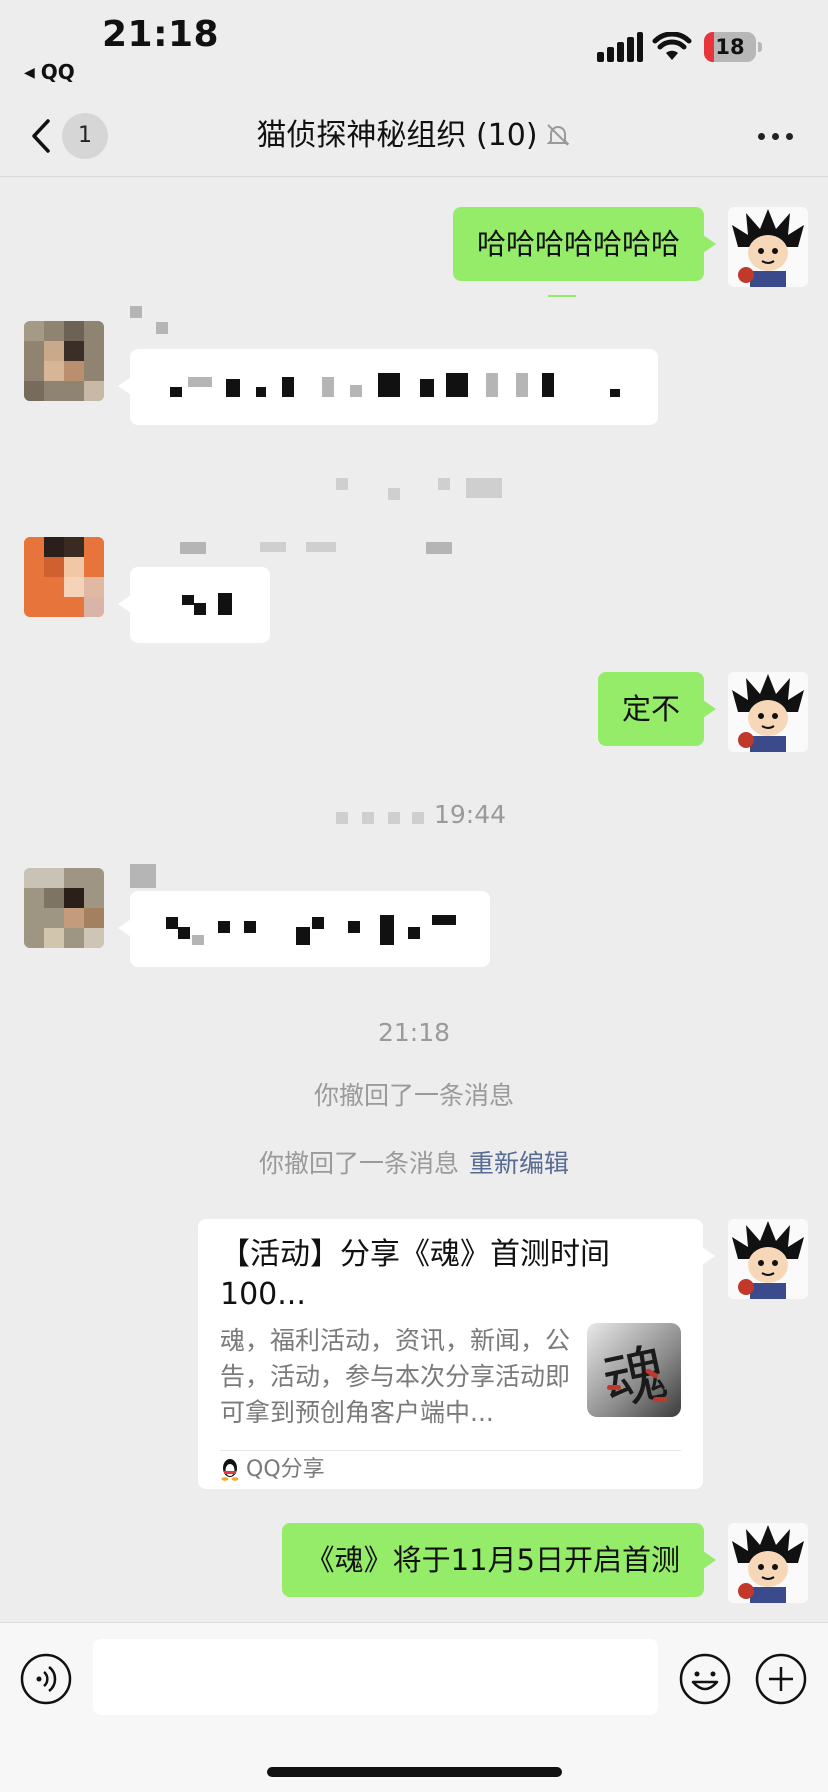 The width and height of the screenshot is (828, 1792). I want to click on status-time: 21:18, so click(161, 34).